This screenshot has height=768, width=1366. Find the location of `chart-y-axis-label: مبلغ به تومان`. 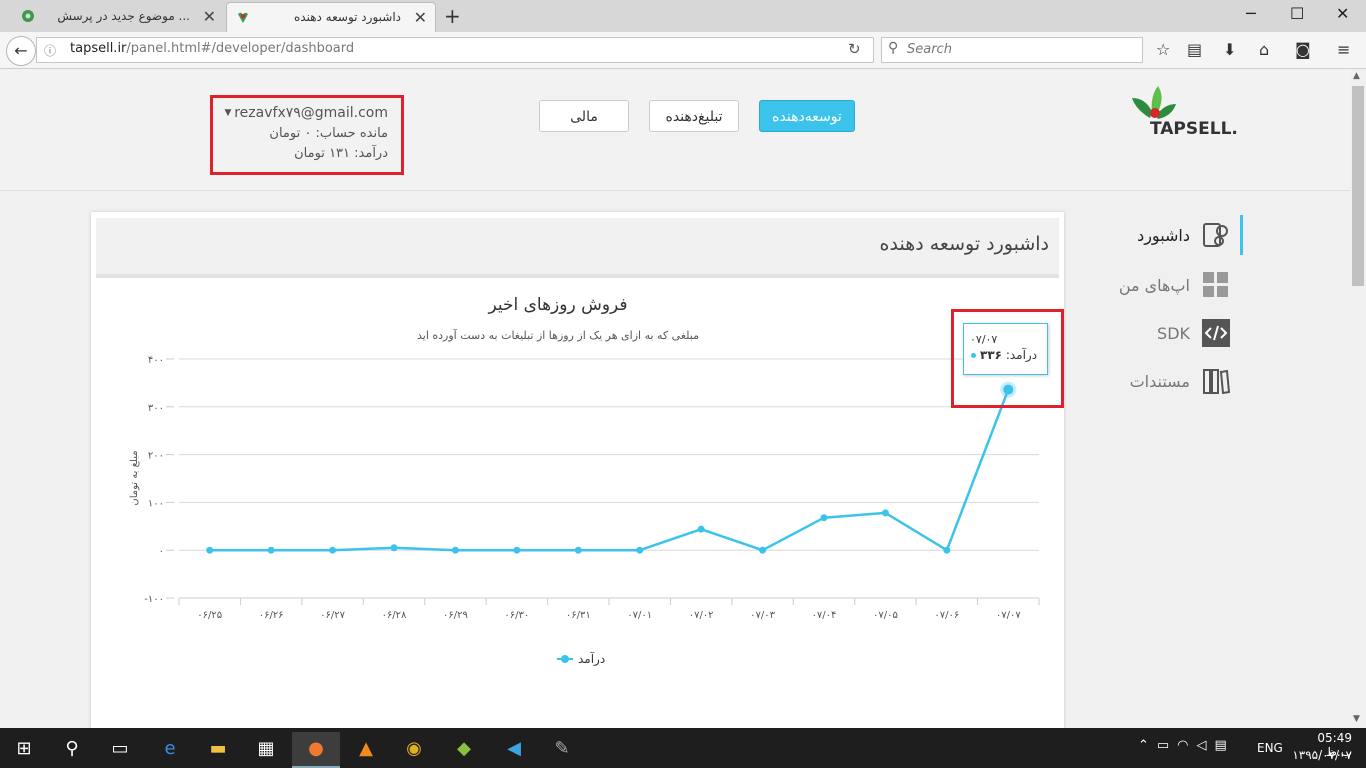

chart-y-axis-label: مبلغ به تومان is located at coordinates (134, 477).